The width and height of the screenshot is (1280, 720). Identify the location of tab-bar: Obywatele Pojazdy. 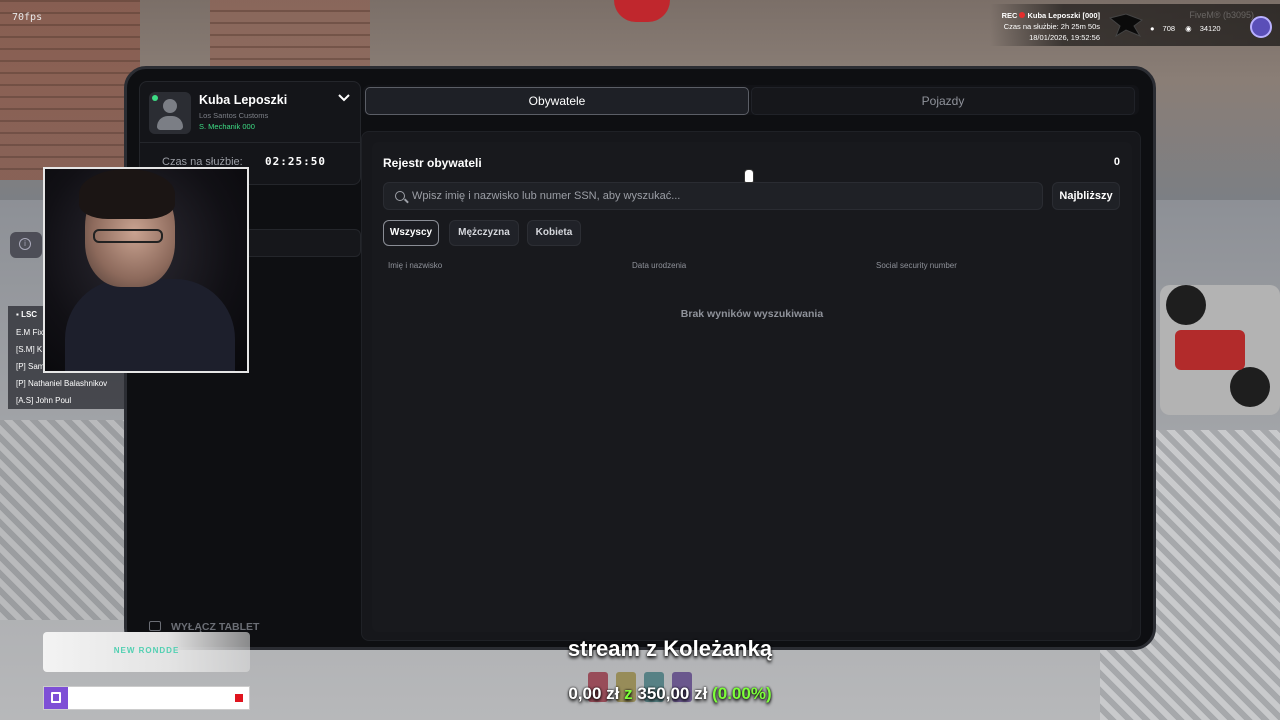
(751, 100).